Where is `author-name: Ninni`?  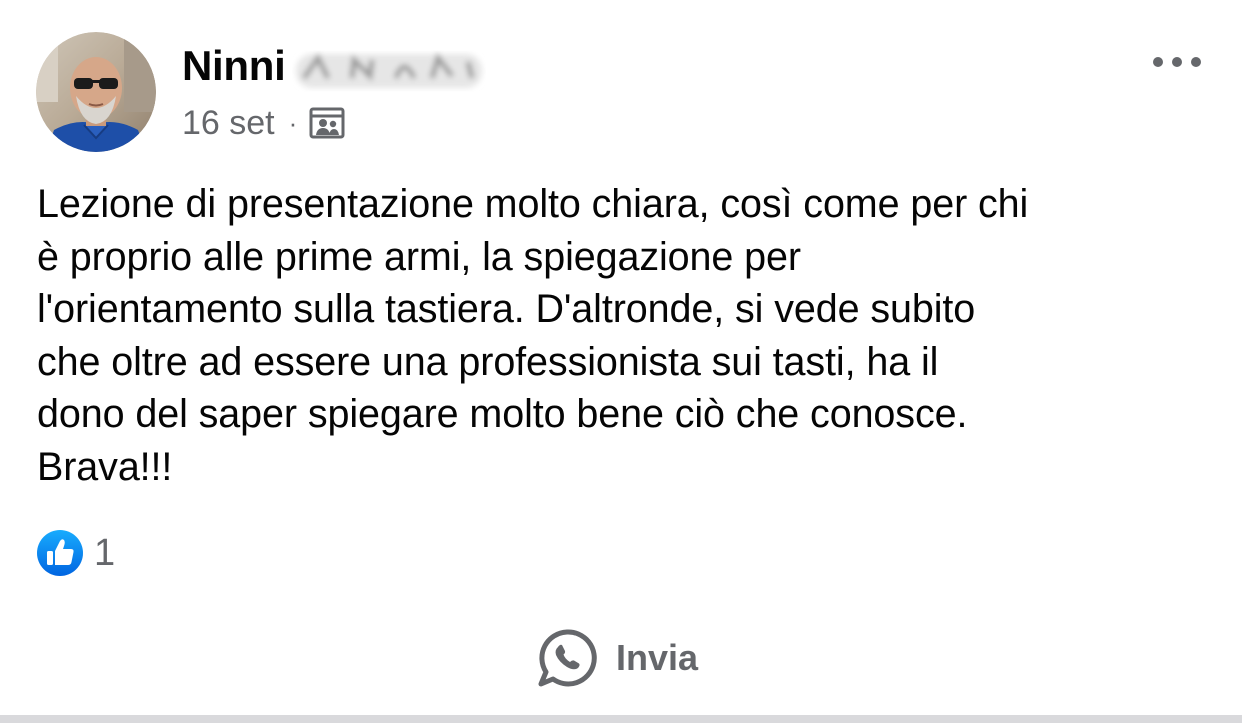 author-name: Ninni is located at coordinates (234, 66).